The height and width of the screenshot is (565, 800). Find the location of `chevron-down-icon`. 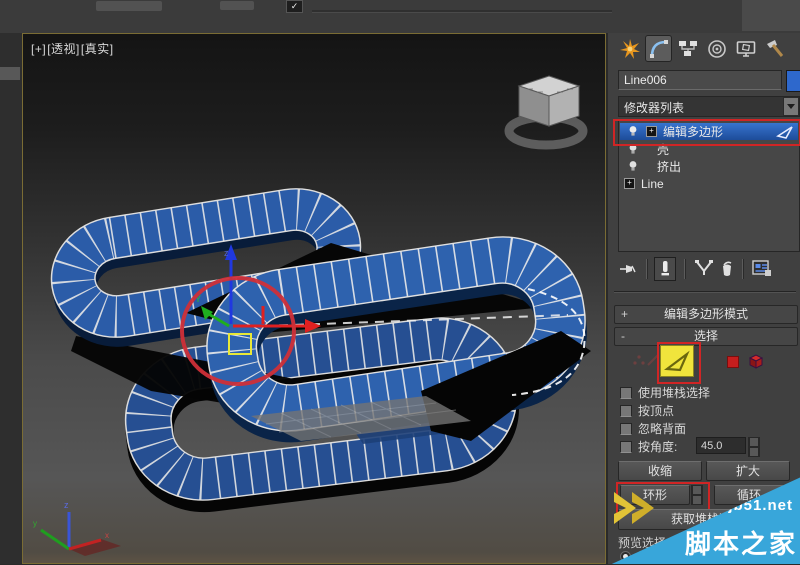

chevron-down-icon is located at coordinates (791, 106).